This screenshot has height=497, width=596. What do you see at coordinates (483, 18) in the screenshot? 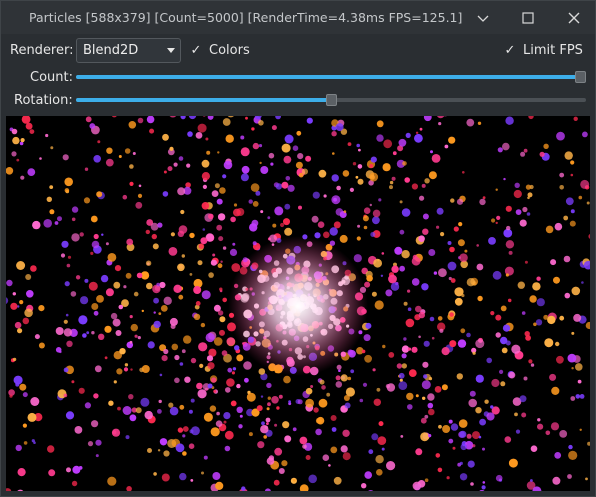
I see `minimize-button` at bounding box center [483, 18].